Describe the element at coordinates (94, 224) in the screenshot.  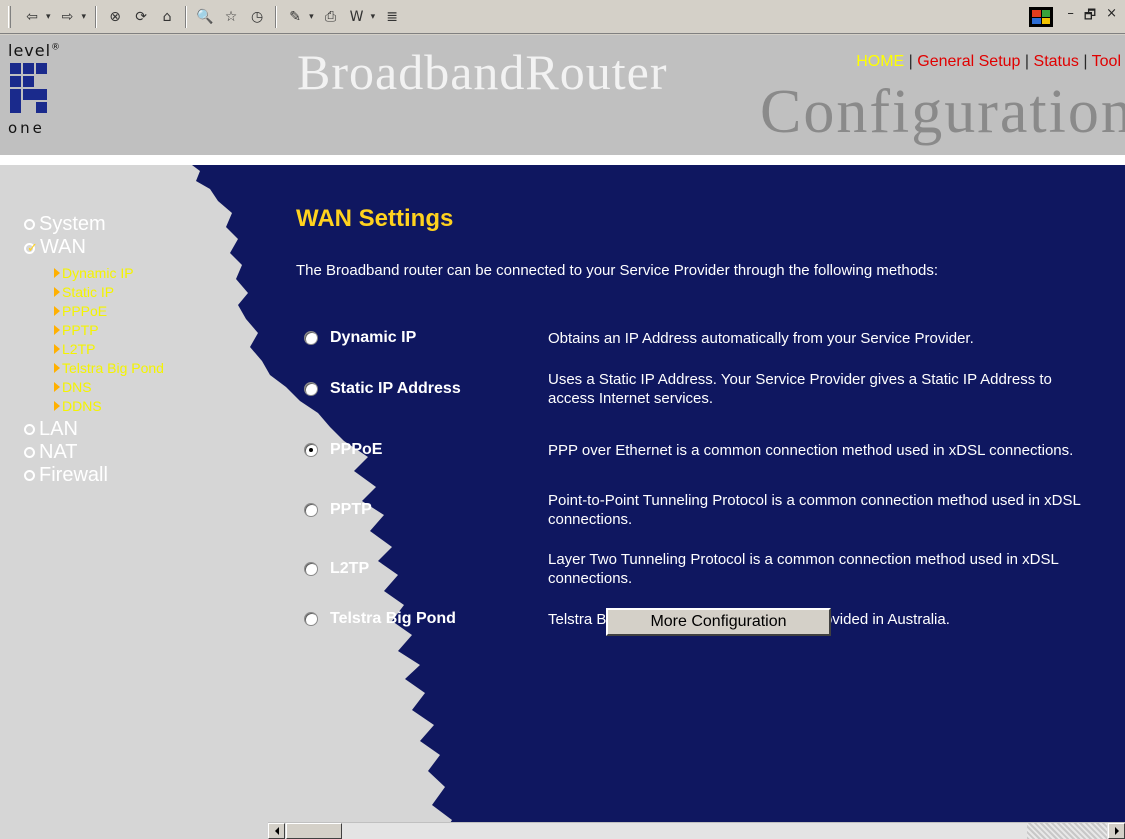
I see `sidebar-item-system: System` at that location.